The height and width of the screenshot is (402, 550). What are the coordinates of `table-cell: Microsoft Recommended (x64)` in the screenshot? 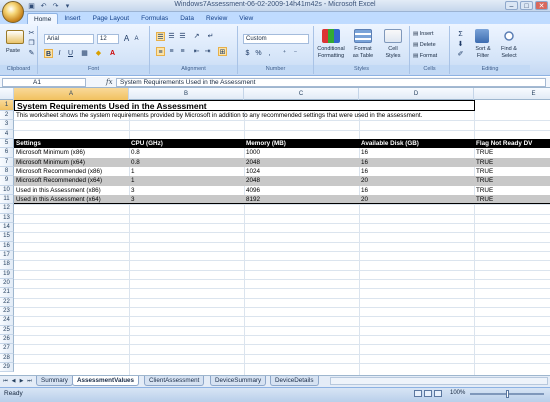 It's located at (71, 181).